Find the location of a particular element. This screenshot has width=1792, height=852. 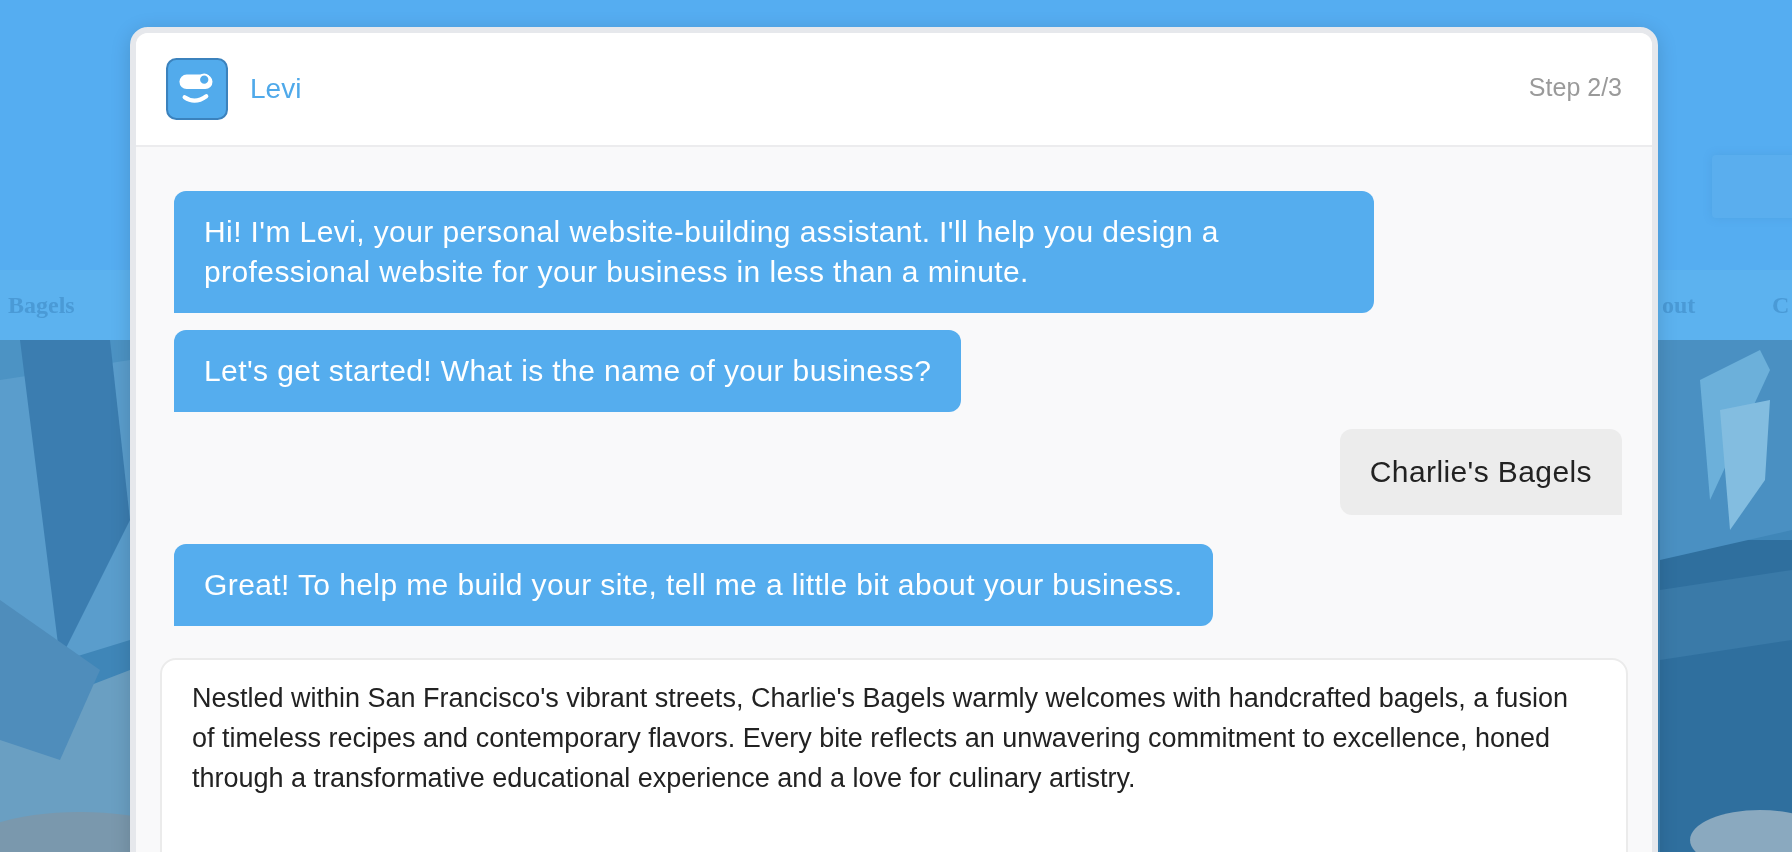

step-indicator: Step 2/3 is located at coordinates (1575, 87).